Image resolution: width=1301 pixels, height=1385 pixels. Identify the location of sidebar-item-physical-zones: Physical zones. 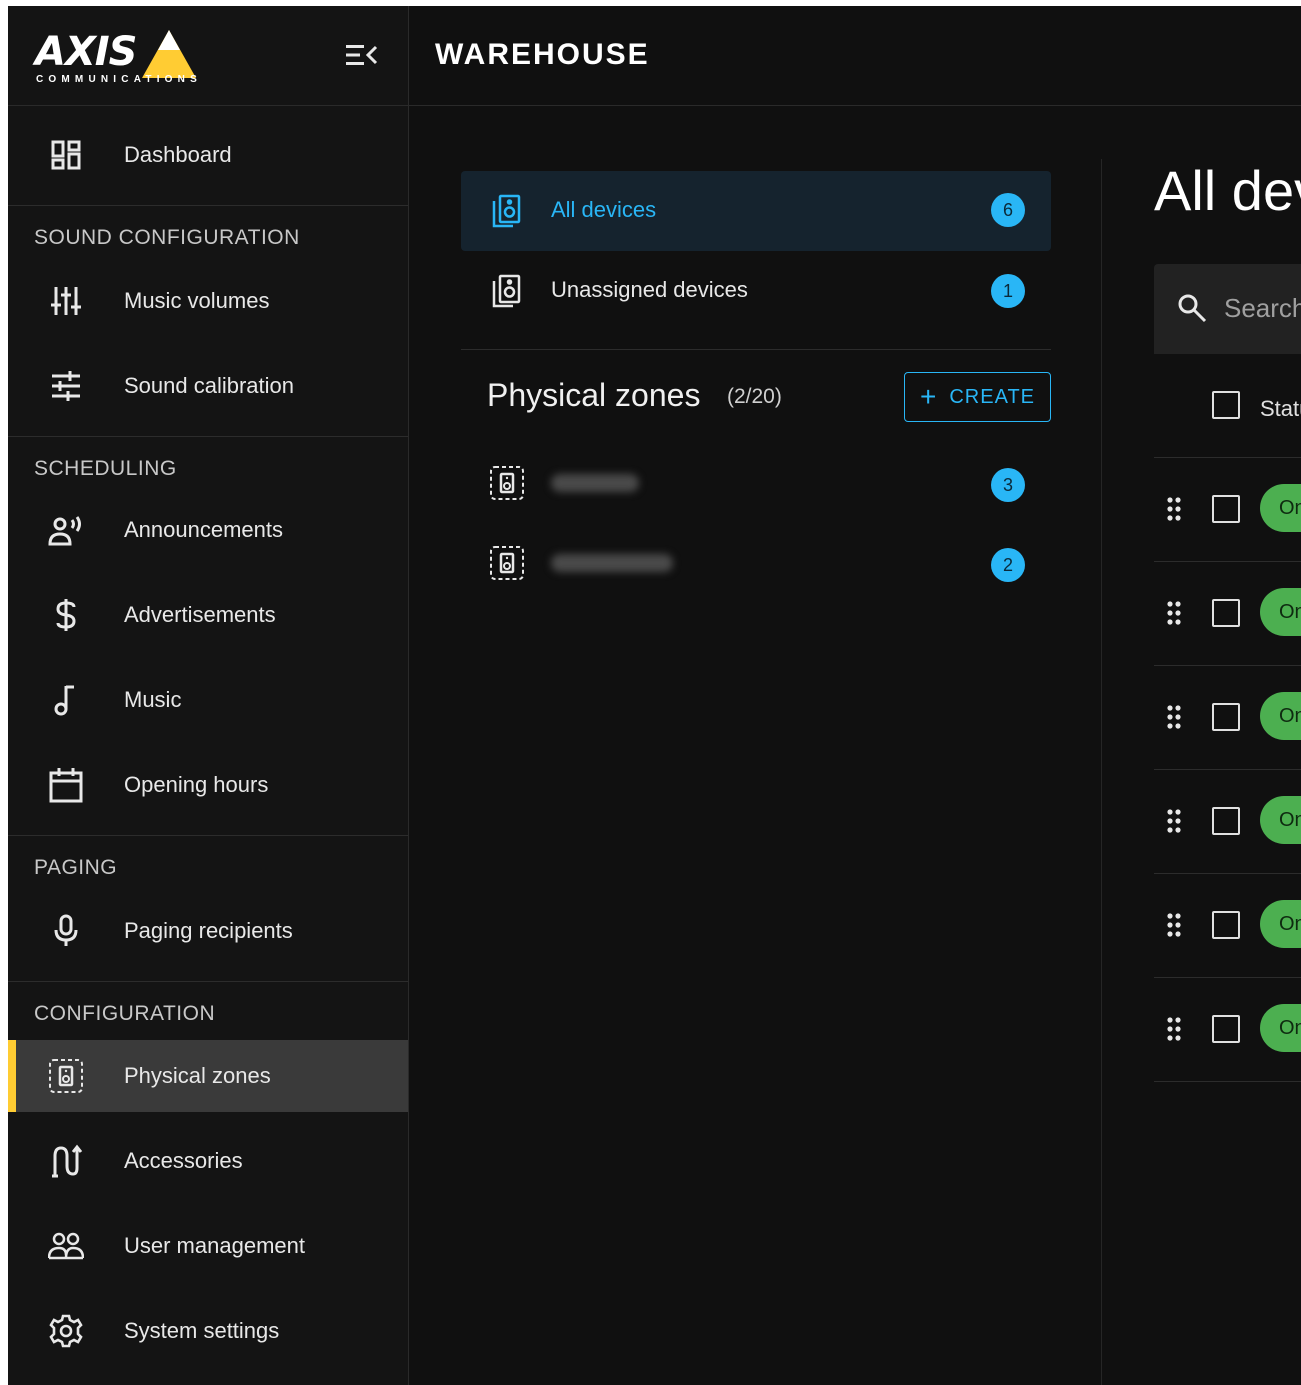
(208, 1076).